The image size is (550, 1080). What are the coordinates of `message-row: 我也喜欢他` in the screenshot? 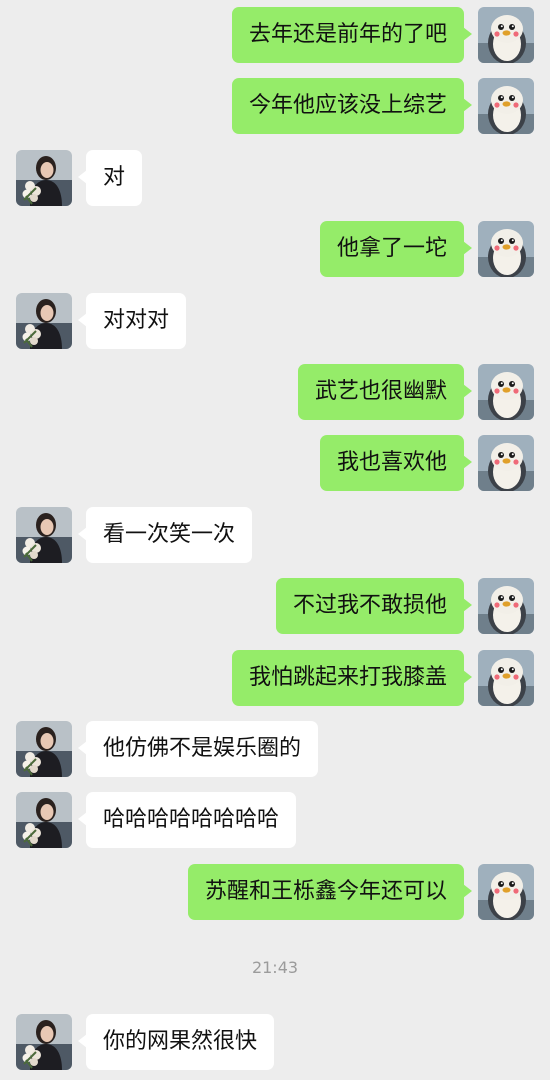 It's located at (275, 463).